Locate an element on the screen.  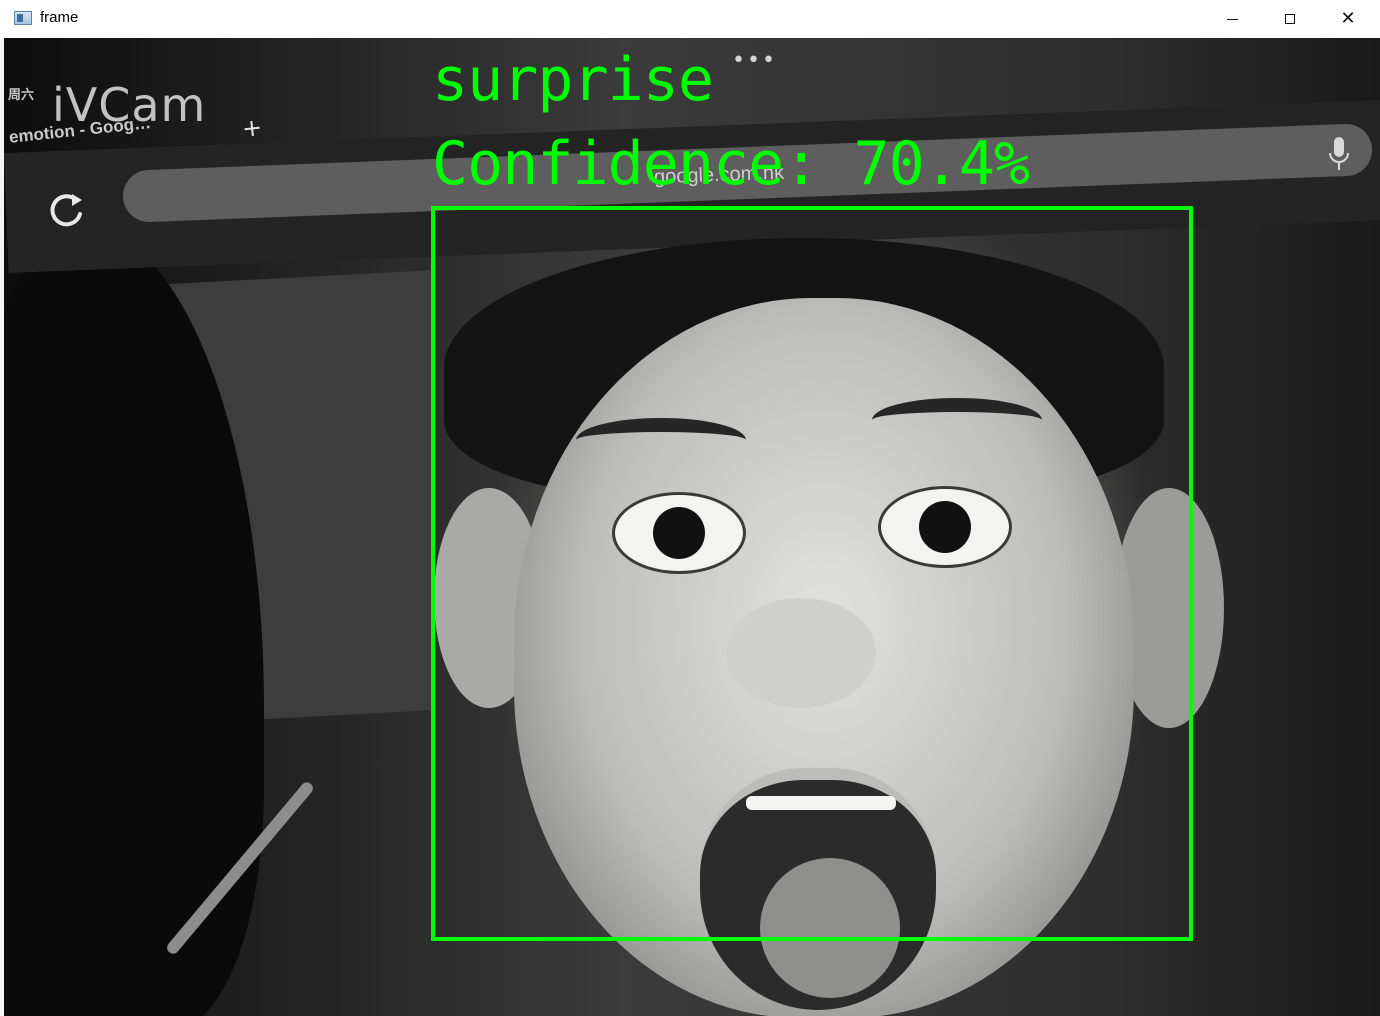
title-bar: frame ✕ is located at coordinates (690, 19).